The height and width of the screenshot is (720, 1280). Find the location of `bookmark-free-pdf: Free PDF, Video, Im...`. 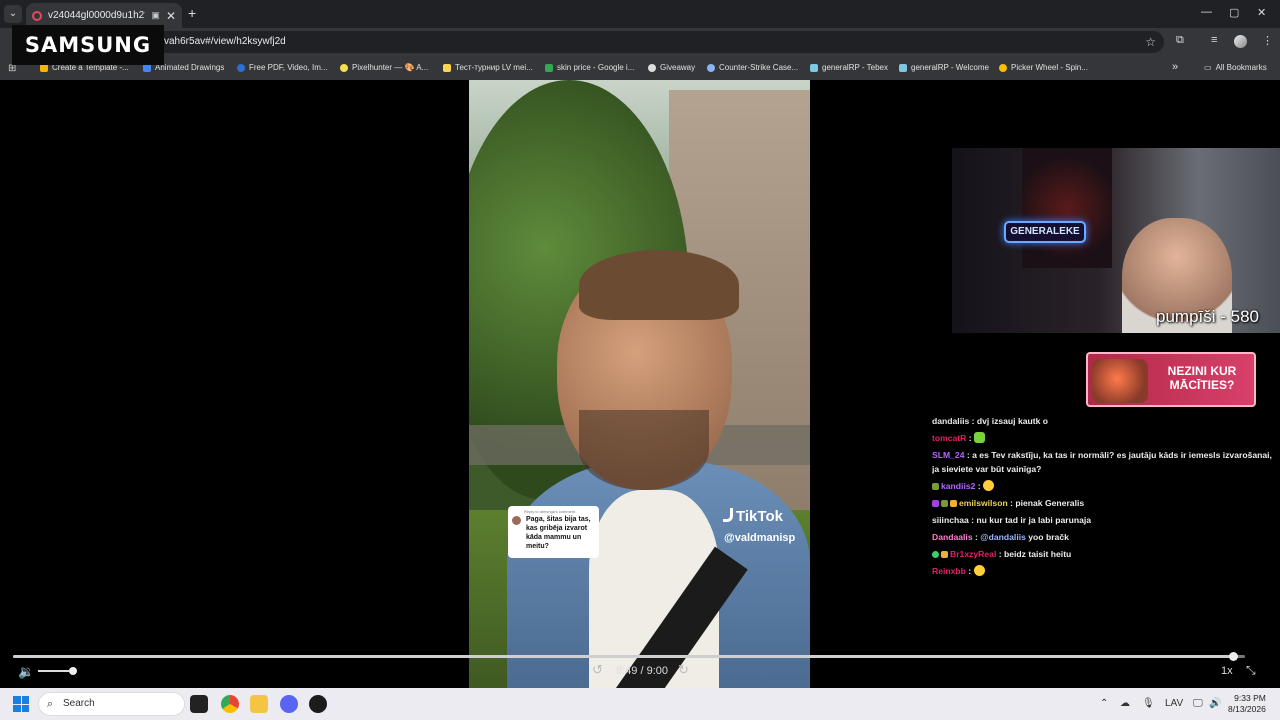

bookmark-free-pdf: Free PDF, Video, Im... is located at coordinates (282, 67).